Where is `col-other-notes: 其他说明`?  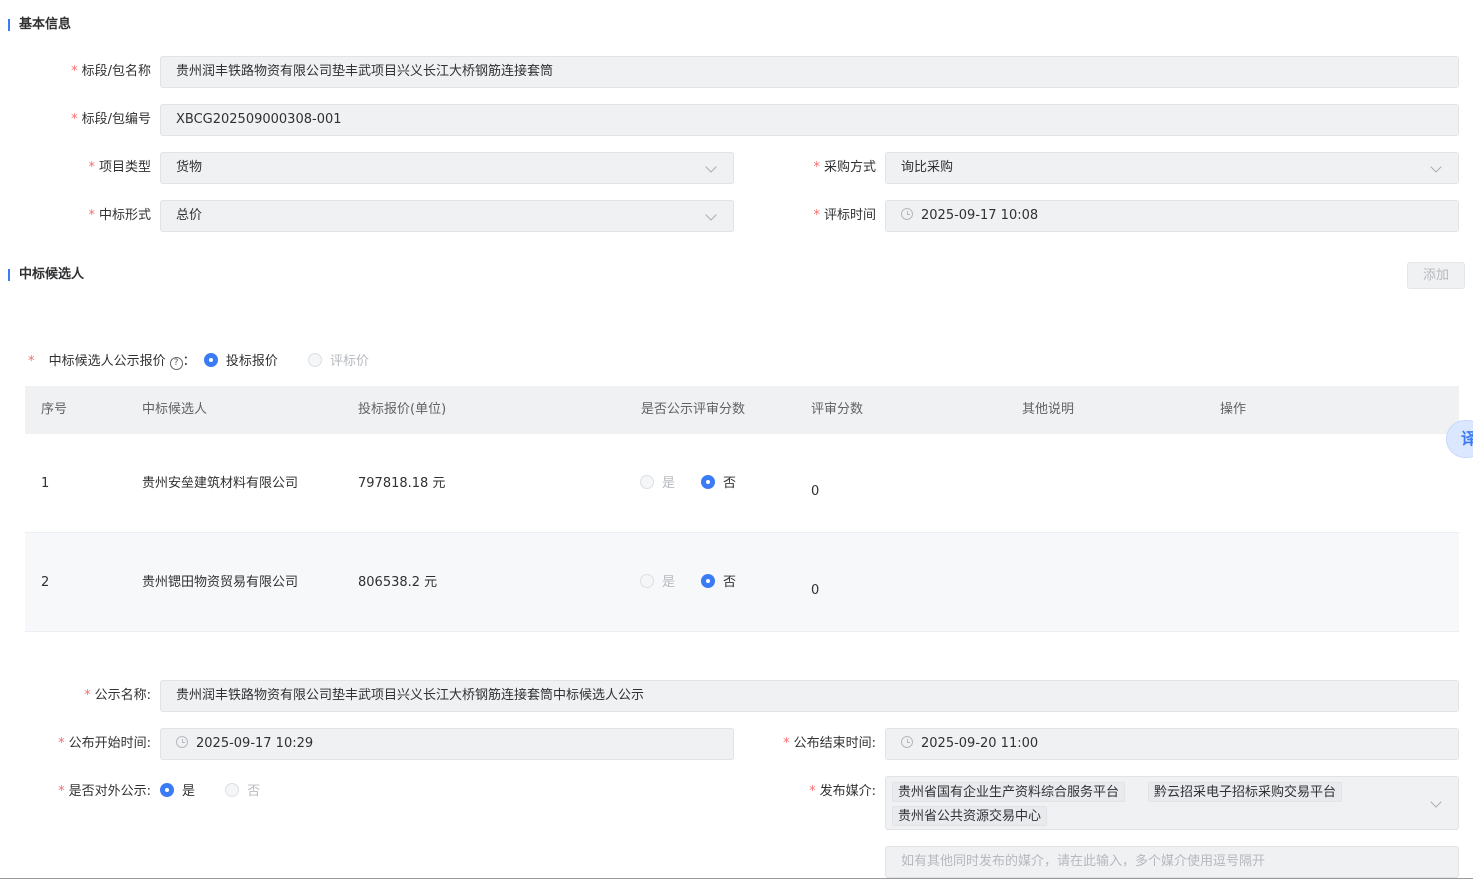 col-other-notes: 其他说明 is located at coordinates (1048, 409).